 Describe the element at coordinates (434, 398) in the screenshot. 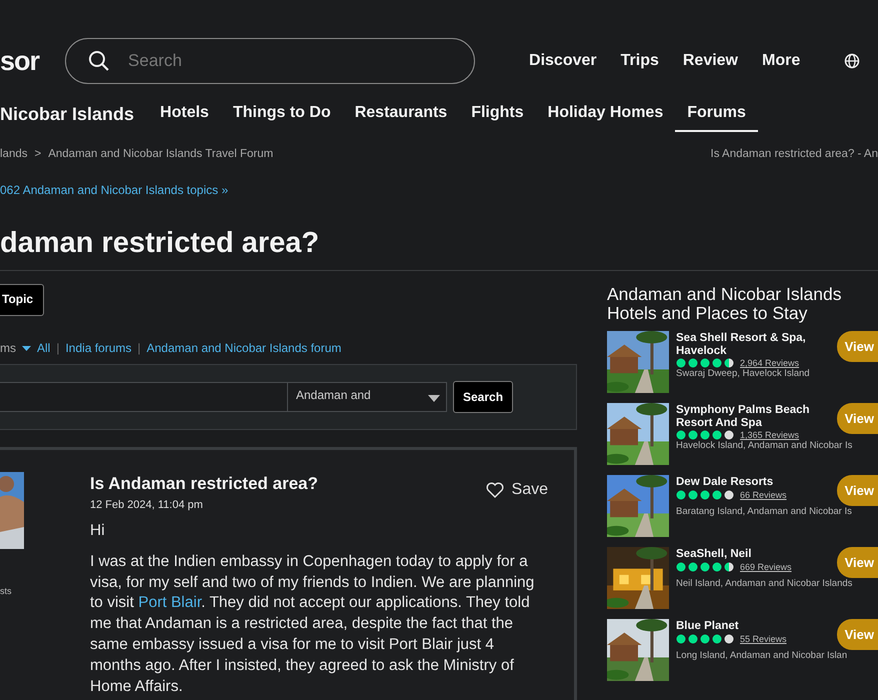

I see `dropdown-icon` at that location.